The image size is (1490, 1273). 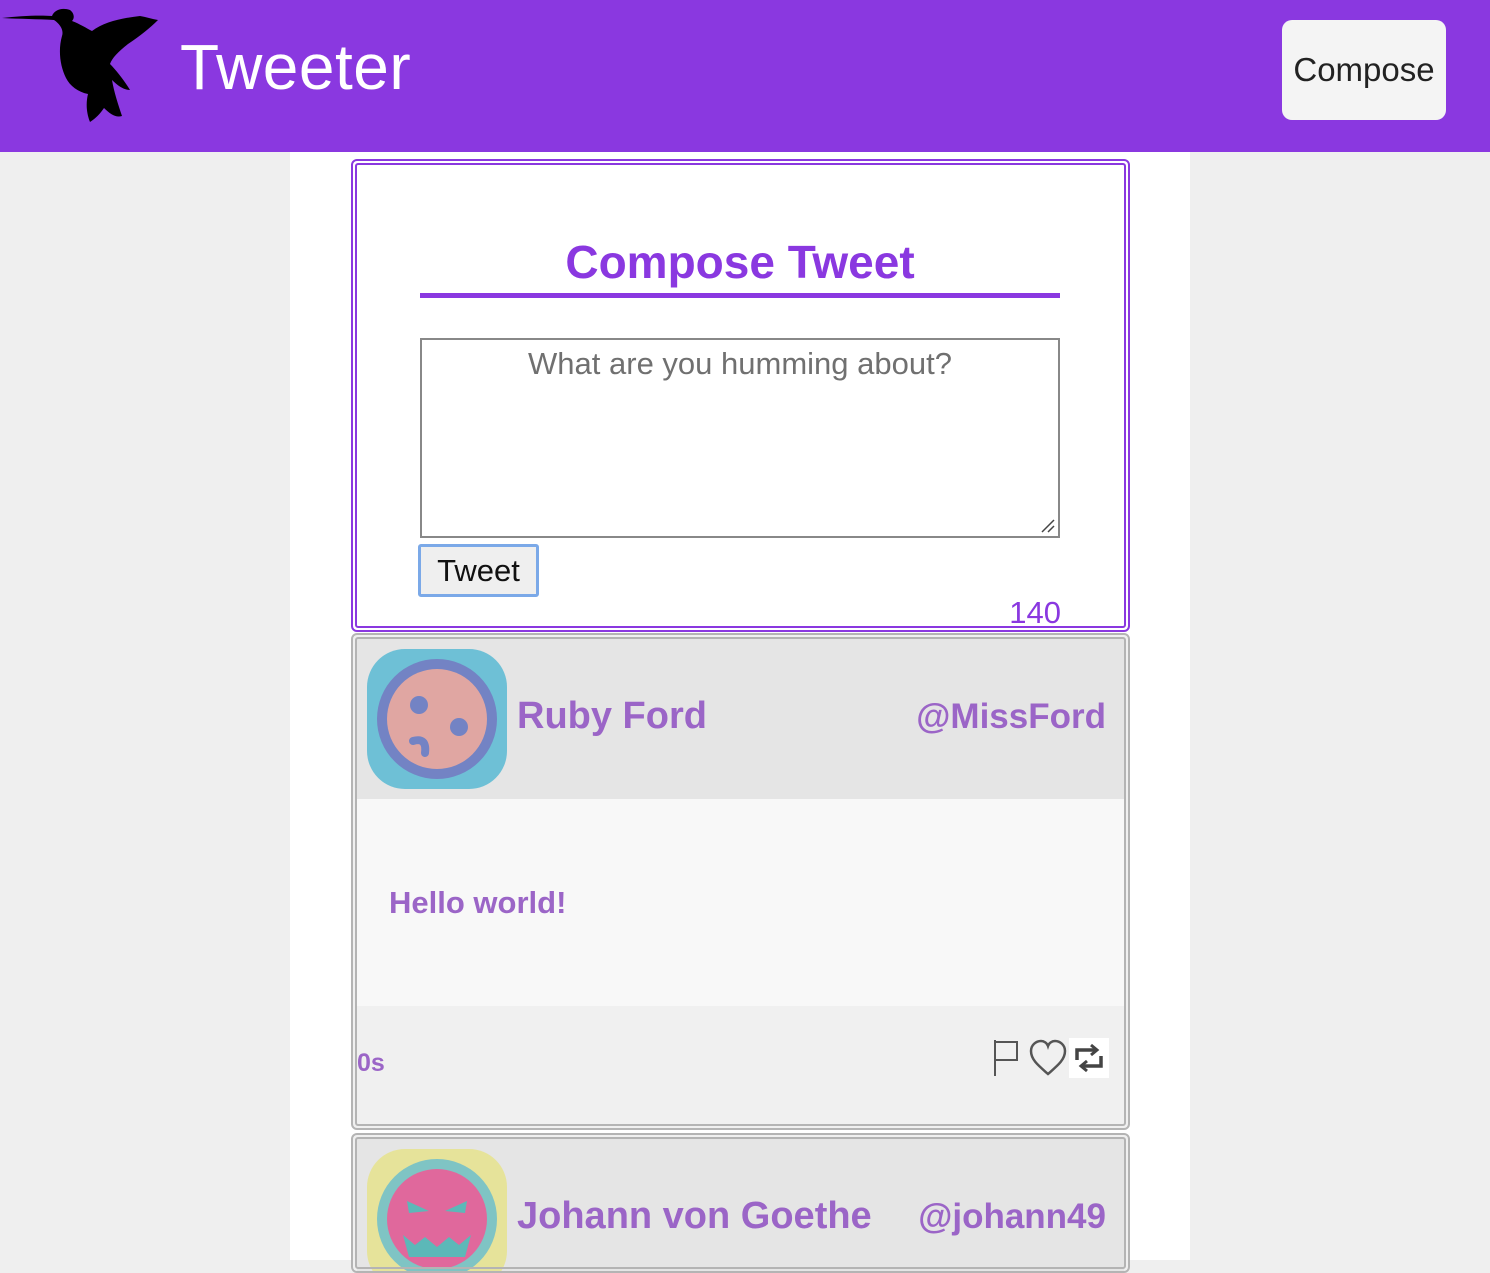 I want to click on tweet-header: Ruby Ford @MissFord, so click(x=740, y=719).